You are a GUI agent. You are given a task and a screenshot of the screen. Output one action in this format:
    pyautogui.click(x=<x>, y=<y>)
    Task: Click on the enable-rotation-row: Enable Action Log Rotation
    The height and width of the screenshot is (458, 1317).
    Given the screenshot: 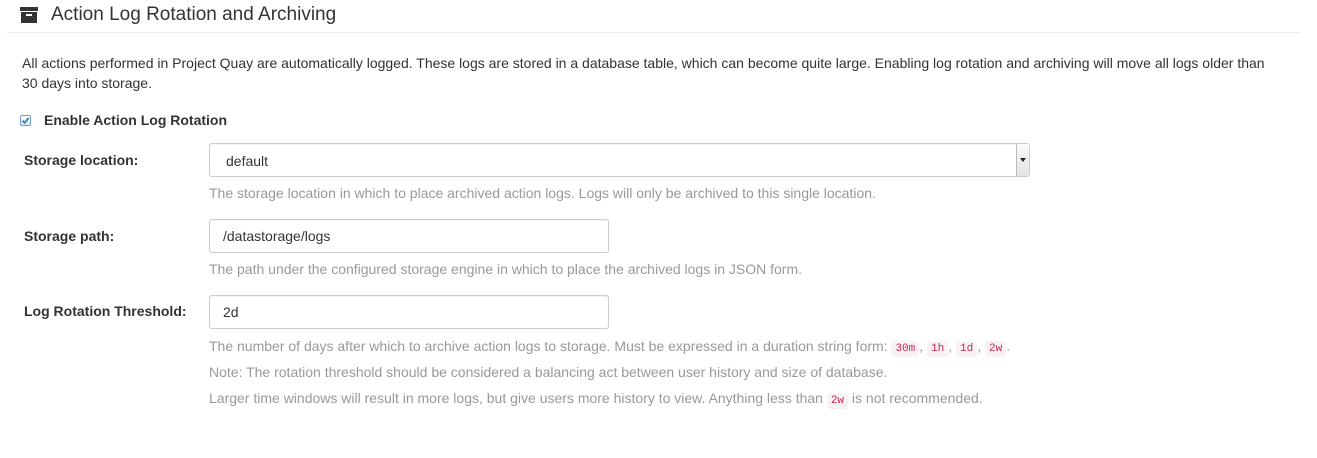 What is the action you would take?
    pyautogui.click(x=123, y=120)
    